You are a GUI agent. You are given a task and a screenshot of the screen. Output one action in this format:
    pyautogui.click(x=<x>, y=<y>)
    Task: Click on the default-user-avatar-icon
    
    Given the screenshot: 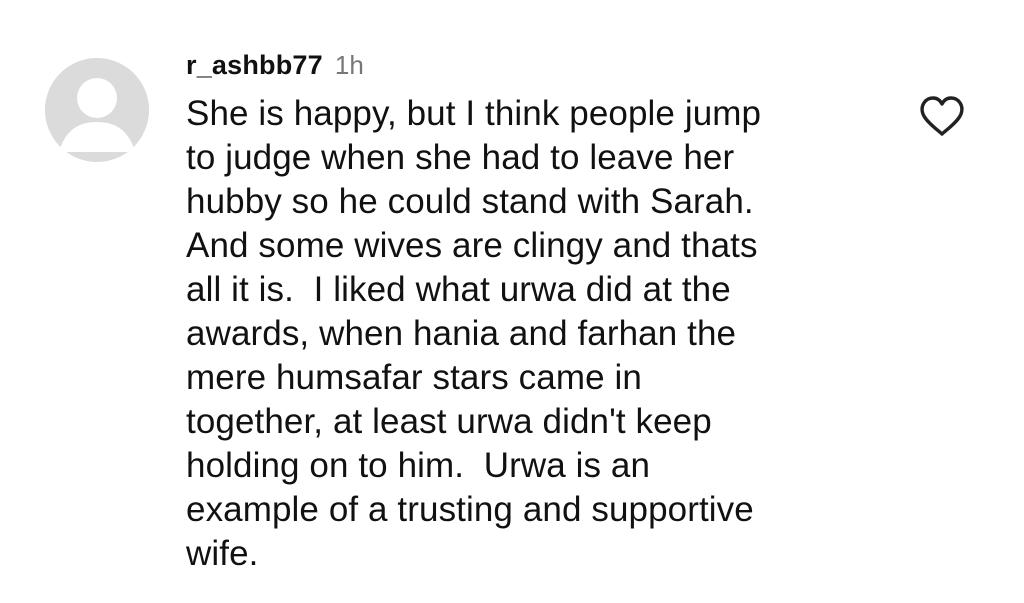 What is the action you would take?
    pyautogui.click(x=97, y=110)
    